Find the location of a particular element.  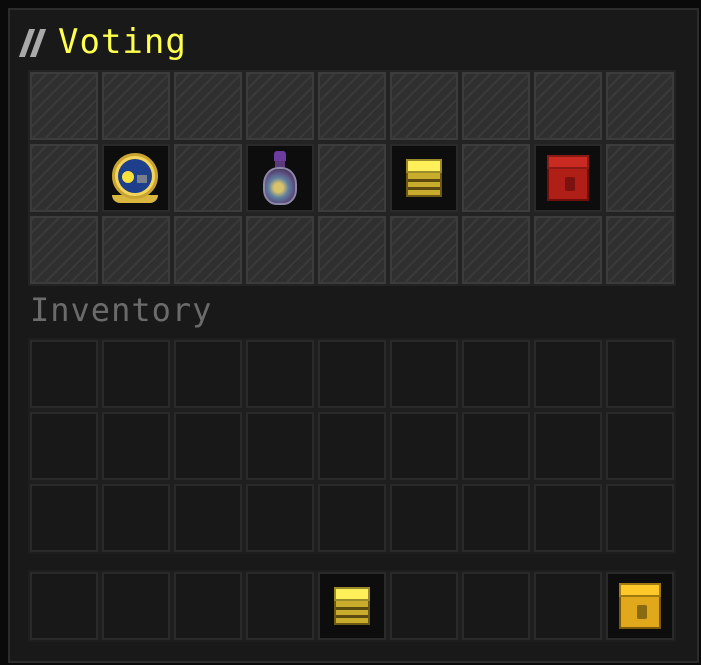

red-block-icon is located at coordinates (568, 178).